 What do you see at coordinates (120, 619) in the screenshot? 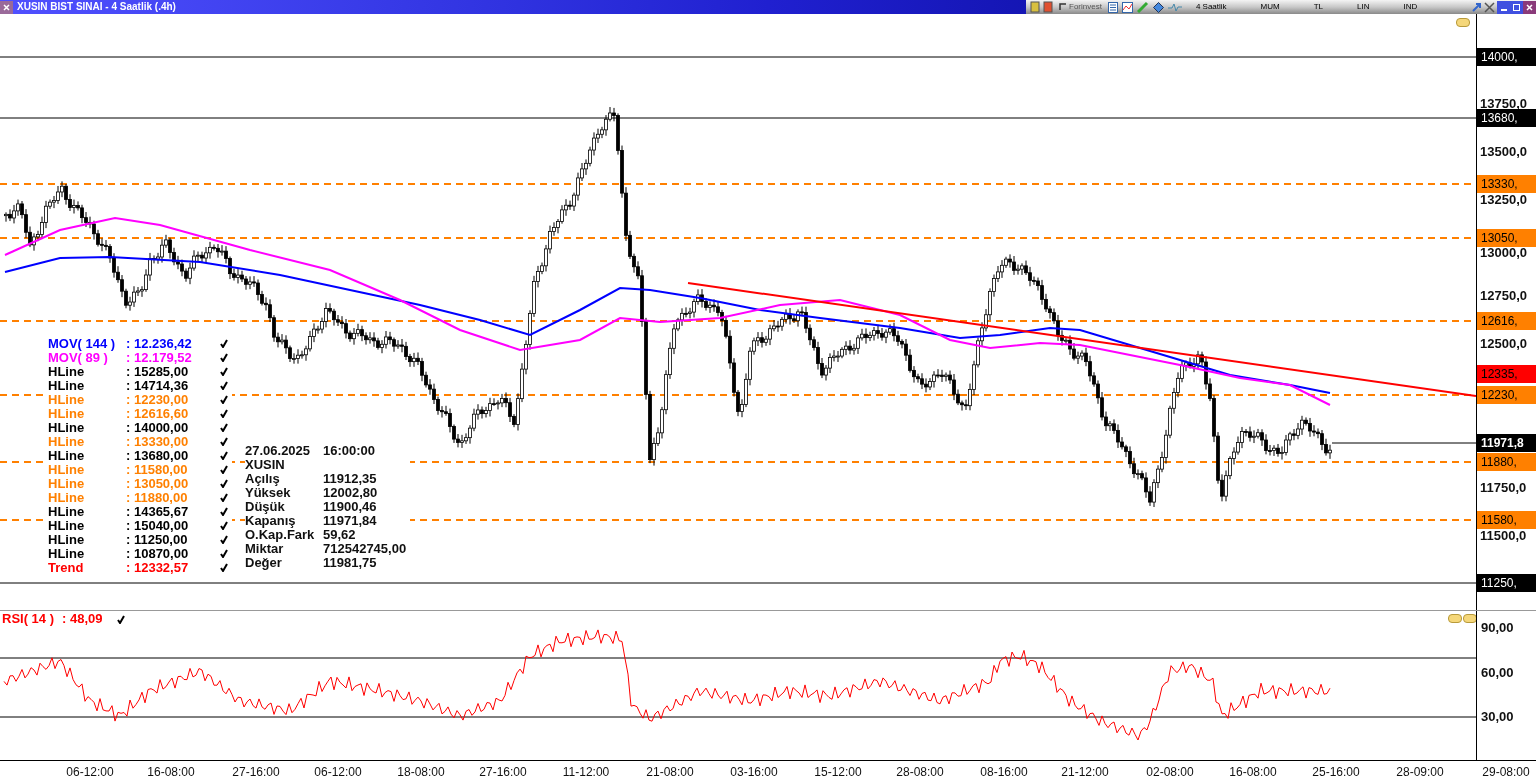
I see `checkmark-icon` at bounding box center [120, 619].